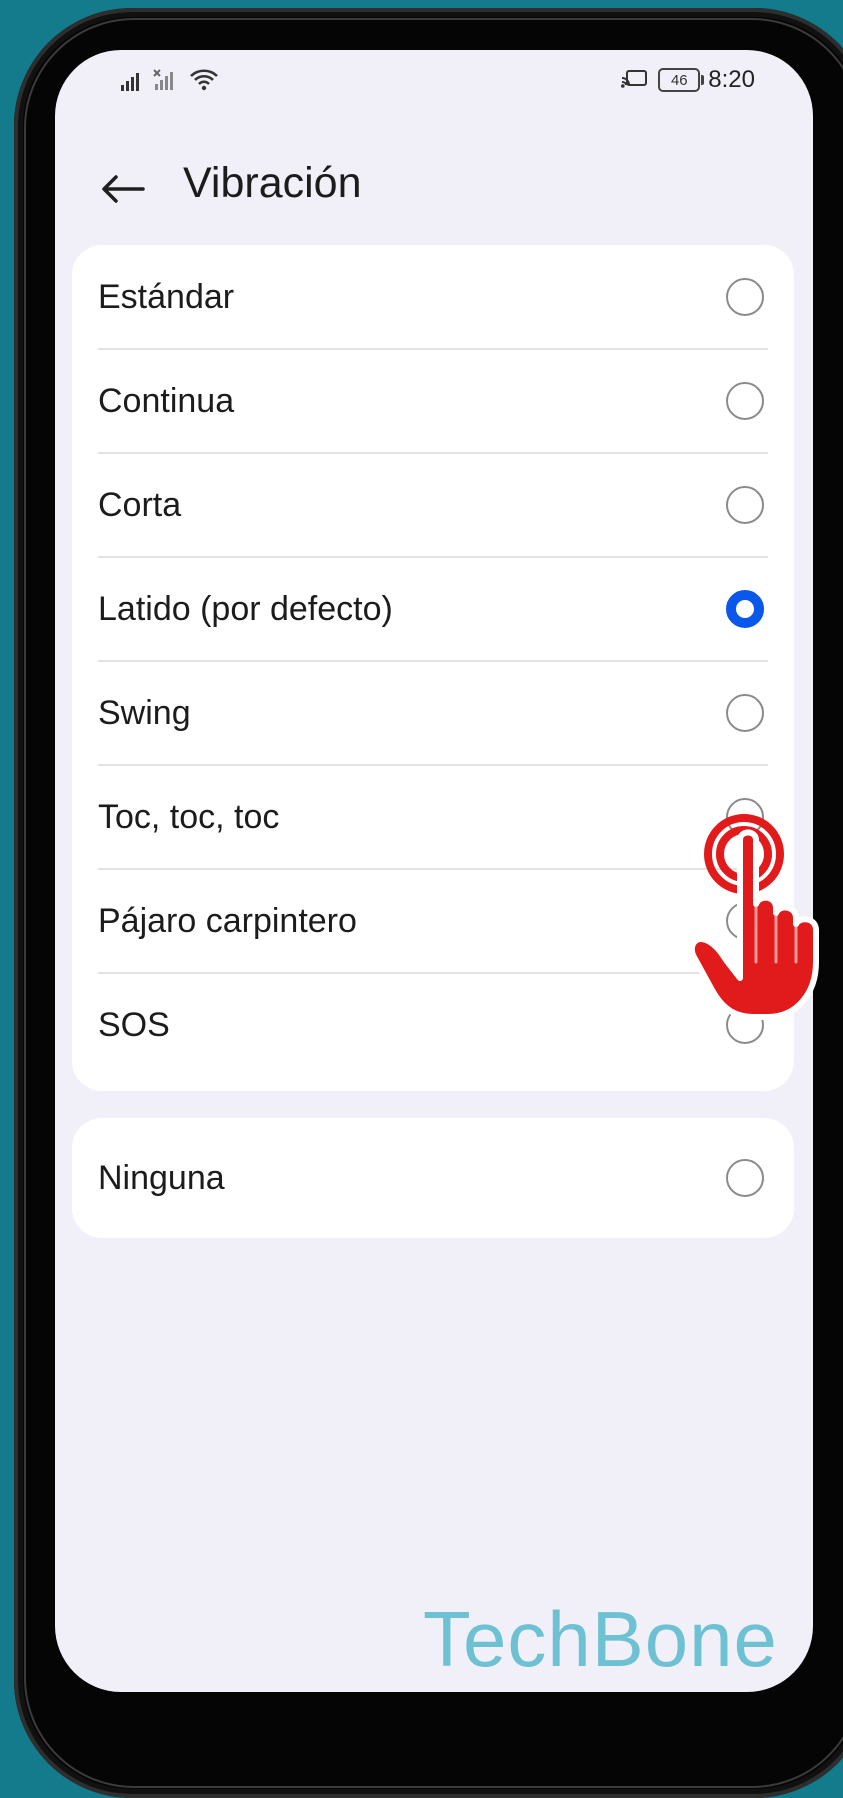  I want to click on option-label: Estándar, so click(166, 296).